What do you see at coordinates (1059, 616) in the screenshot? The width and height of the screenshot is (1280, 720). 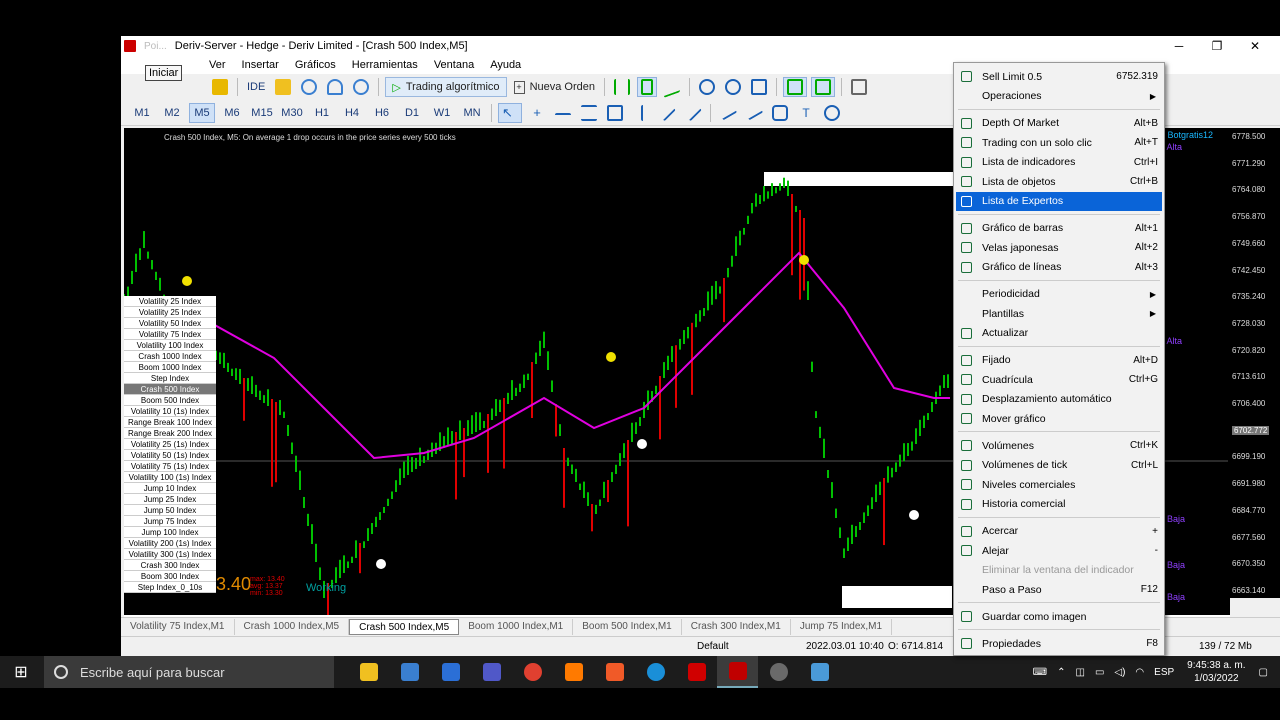 I see `menu-item-guardar-como-imagen: Guardar como imagen` at bounding box center [1059, 616].